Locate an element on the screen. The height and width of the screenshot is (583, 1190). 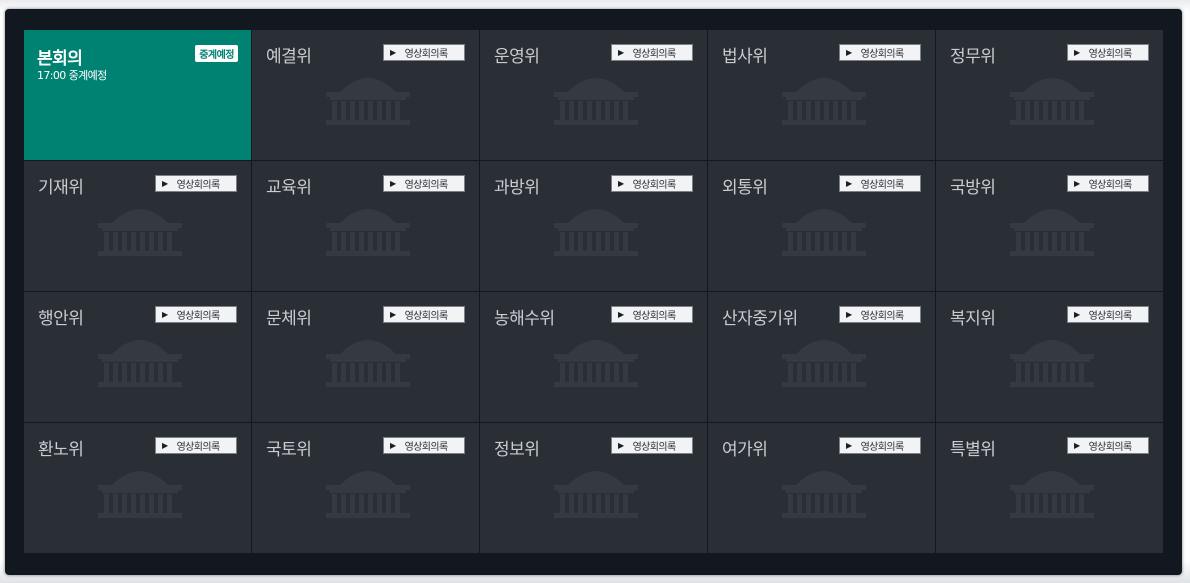
committee-tile: 환노위 ▶ 영상회의록 is located at coordinates (137, 488).